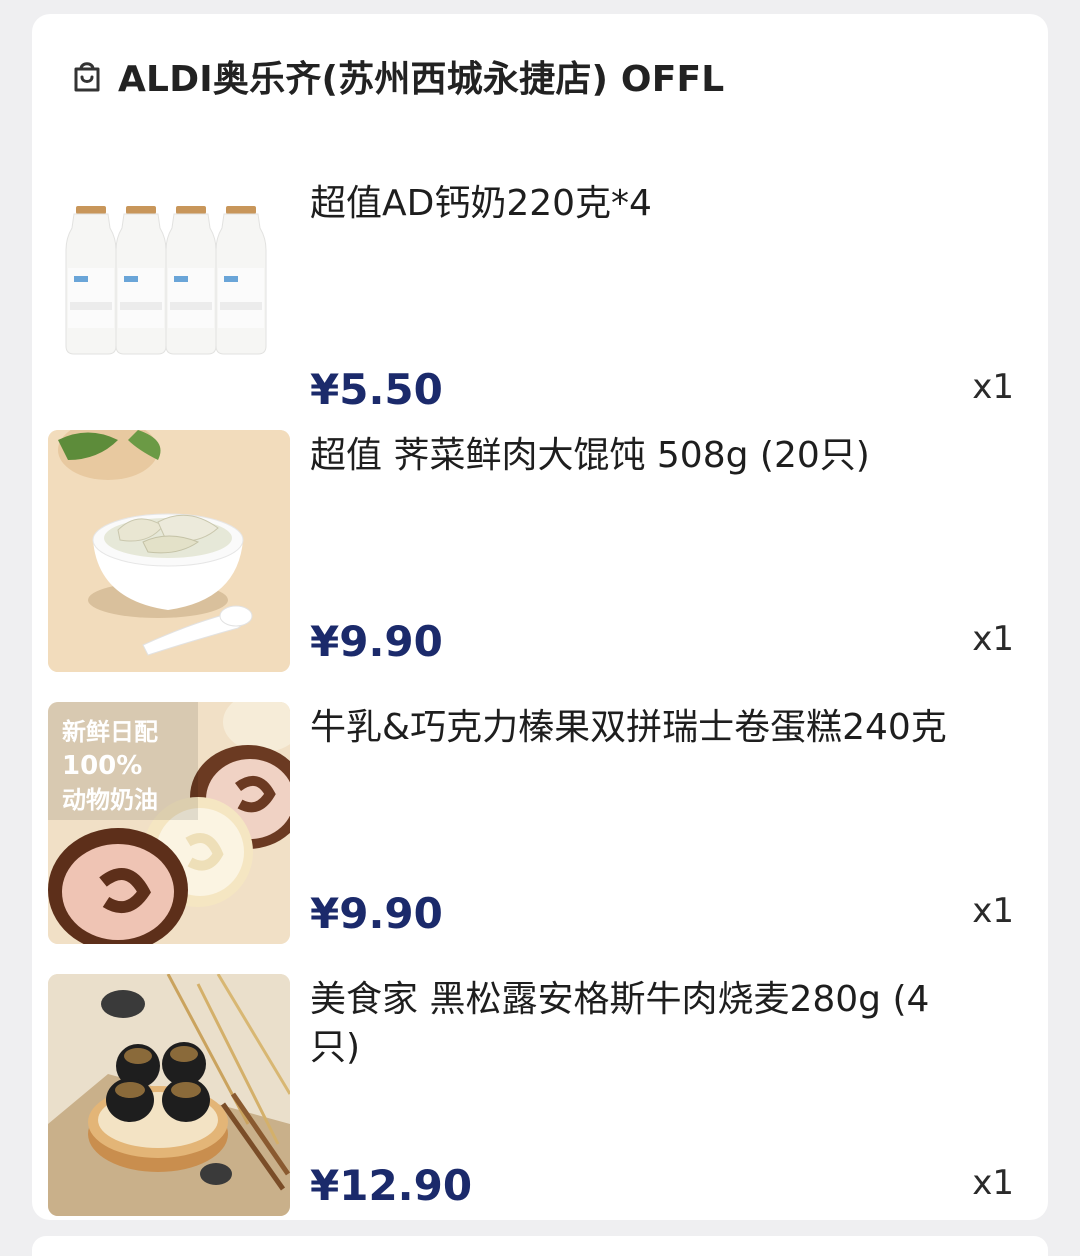  I want to click on item-title: 牛乳&巧克力榛果双拼瑞士卷蛋糕240克, so click(628, 727).